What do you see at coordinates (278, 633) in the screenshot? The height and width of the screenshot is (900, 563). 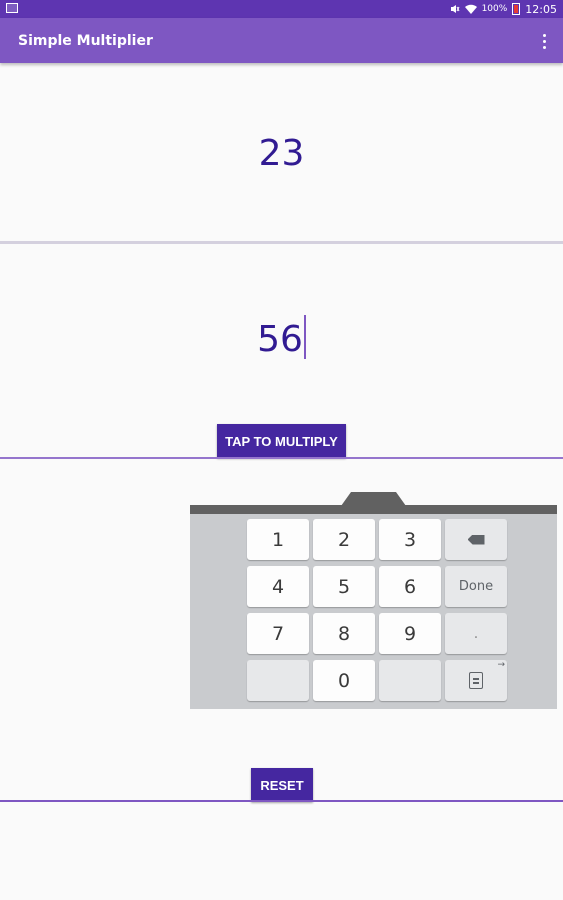 I see `key-7: 7` at bounding box center [278, 633].